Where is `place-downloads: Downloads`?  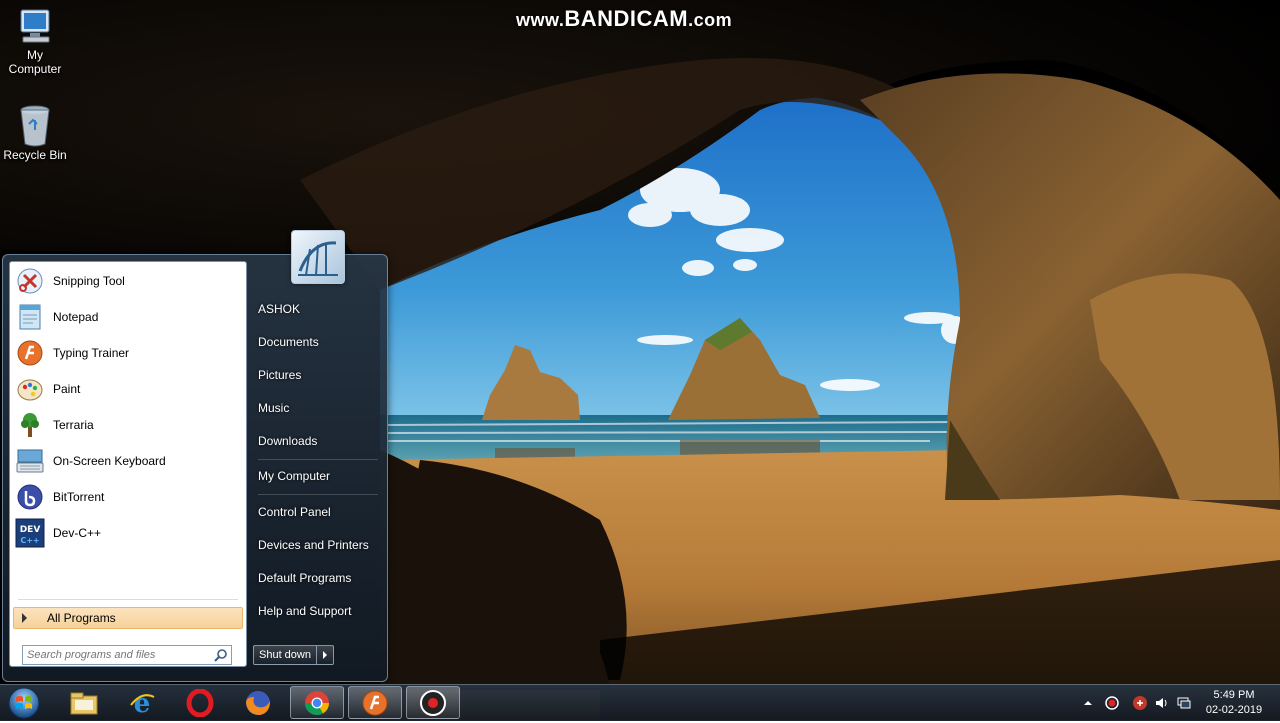 place-downloads: Downloads is located at coordinates (317, 441).